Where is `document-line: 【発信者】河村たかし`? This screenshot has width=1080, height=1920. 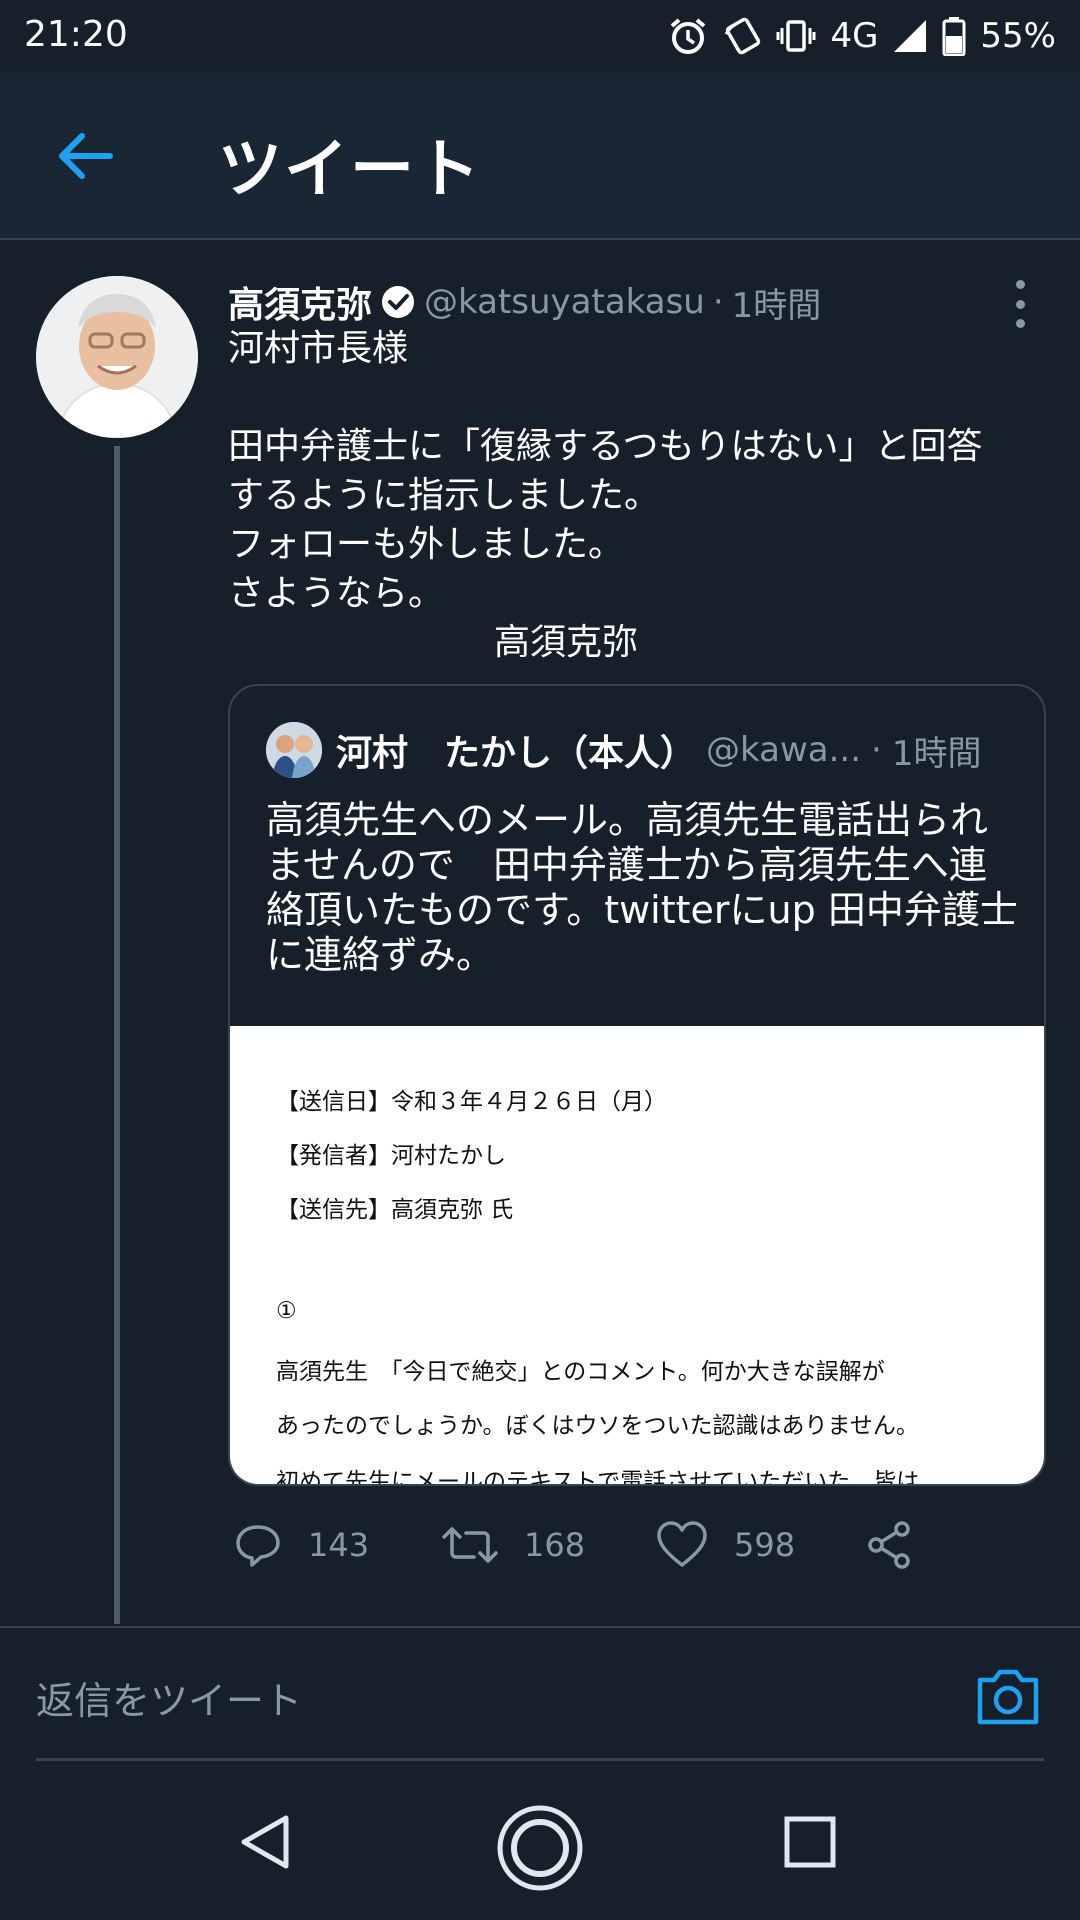 document-line: 【発信者】河村たかし is located at coordinates (391, 1156).